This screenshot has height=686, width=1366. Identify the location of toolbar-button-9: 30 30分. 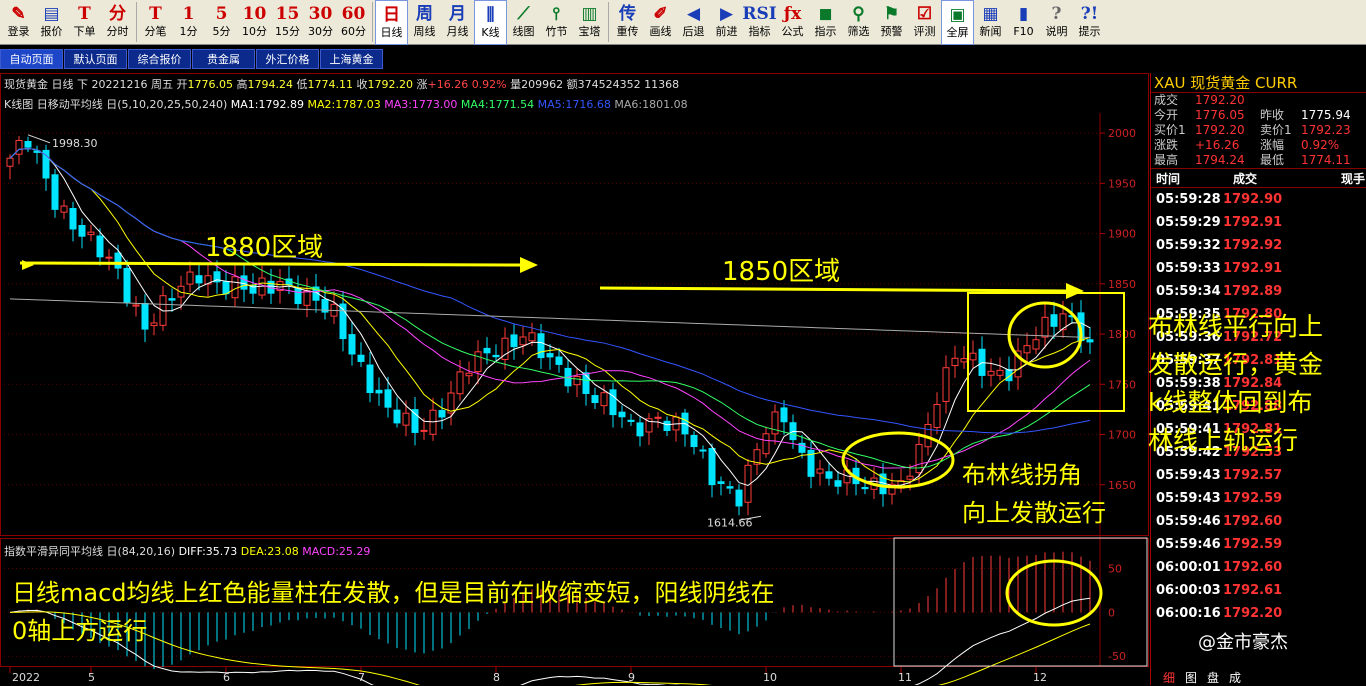
(320, 22).